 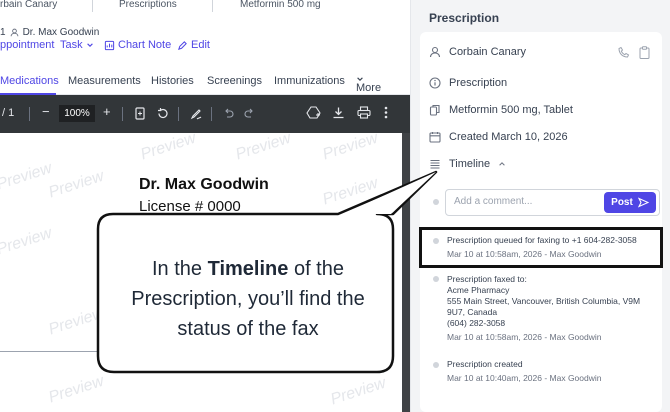 I want to click on timeline-entry-title: Prescription created, so click(x=485, y=364).